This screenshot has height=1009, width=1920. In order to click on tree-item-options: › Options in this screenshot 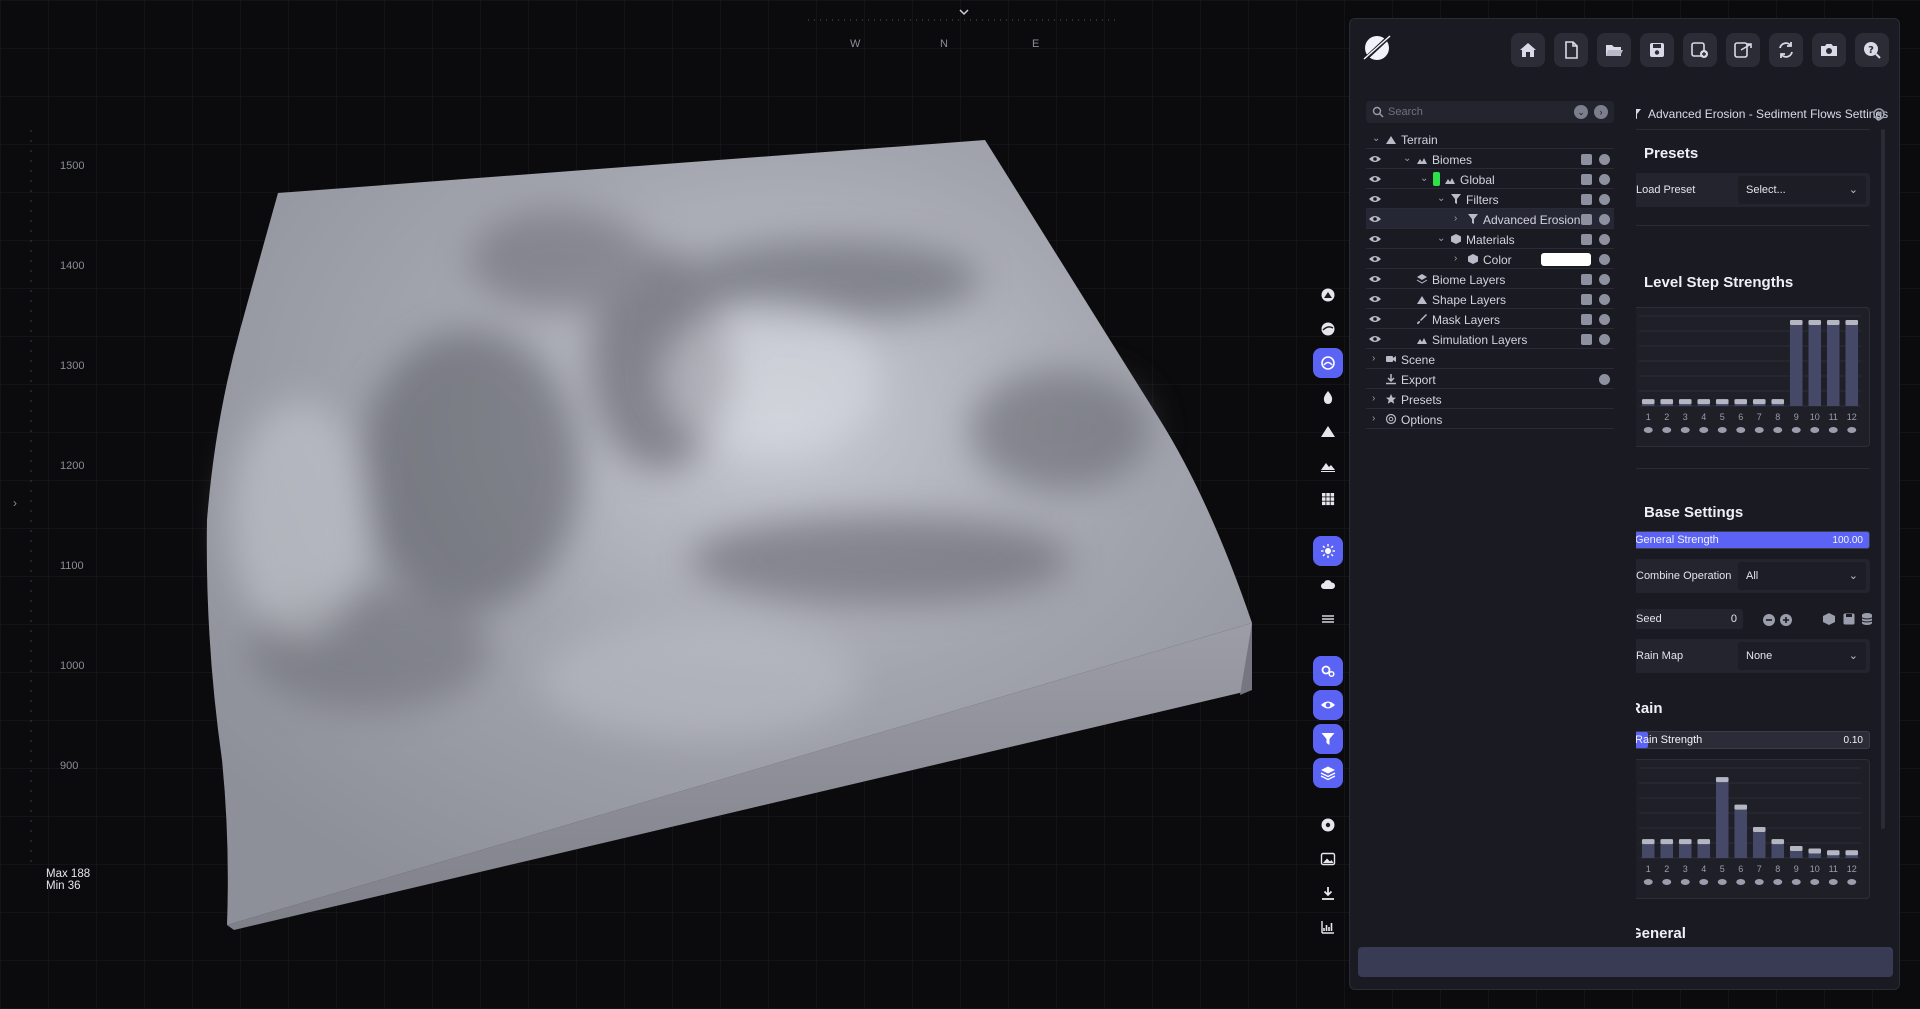, I will do `click(1490, 419)`.